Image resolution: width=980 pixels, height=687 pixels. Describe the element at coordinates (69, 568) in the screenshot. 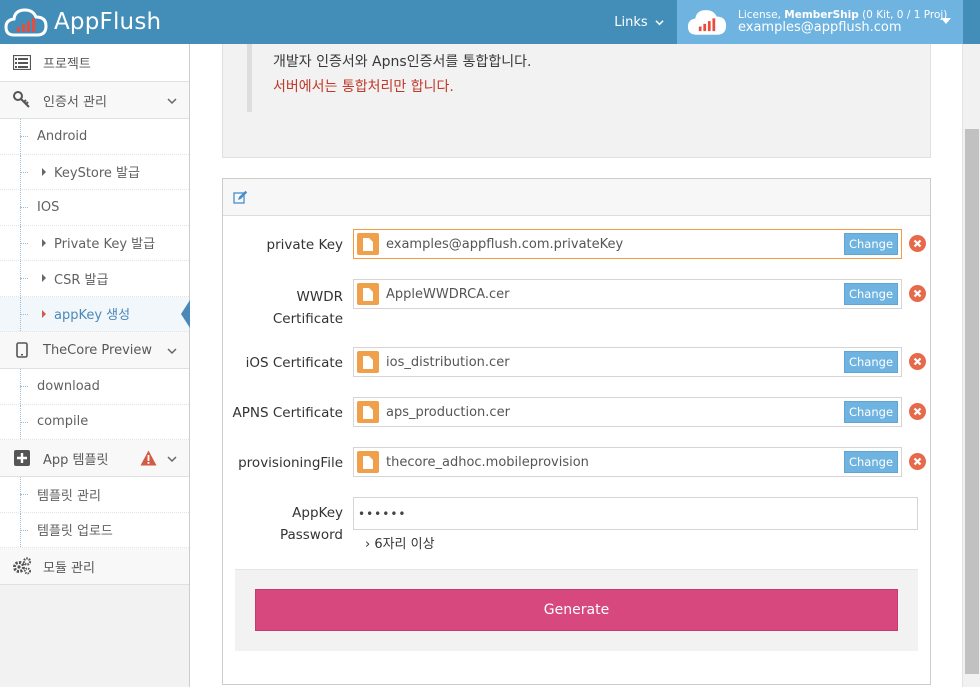

I see `sidebar-item-label: 모듈 관리` at that location.